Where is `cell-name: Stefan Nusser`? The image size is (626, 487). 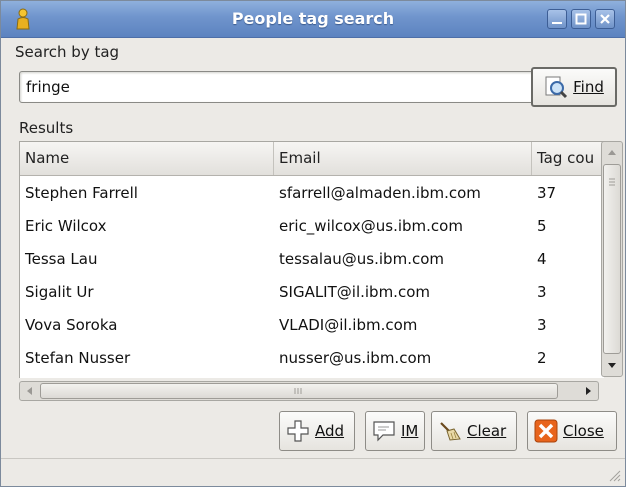 cell-name: Stefan Nusser is located at coordinates (78, 358).